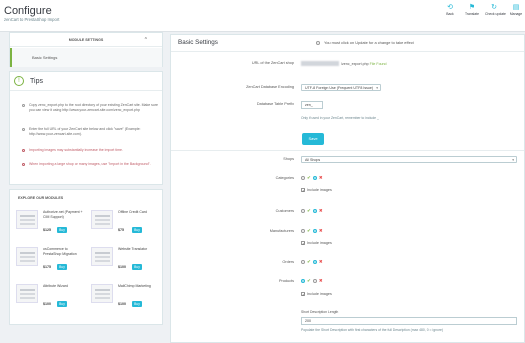 The height and width of the screenshot is (343, 525). I want to click on module-card: MailChimp Marketing $100 Buy, so click(124, 296).